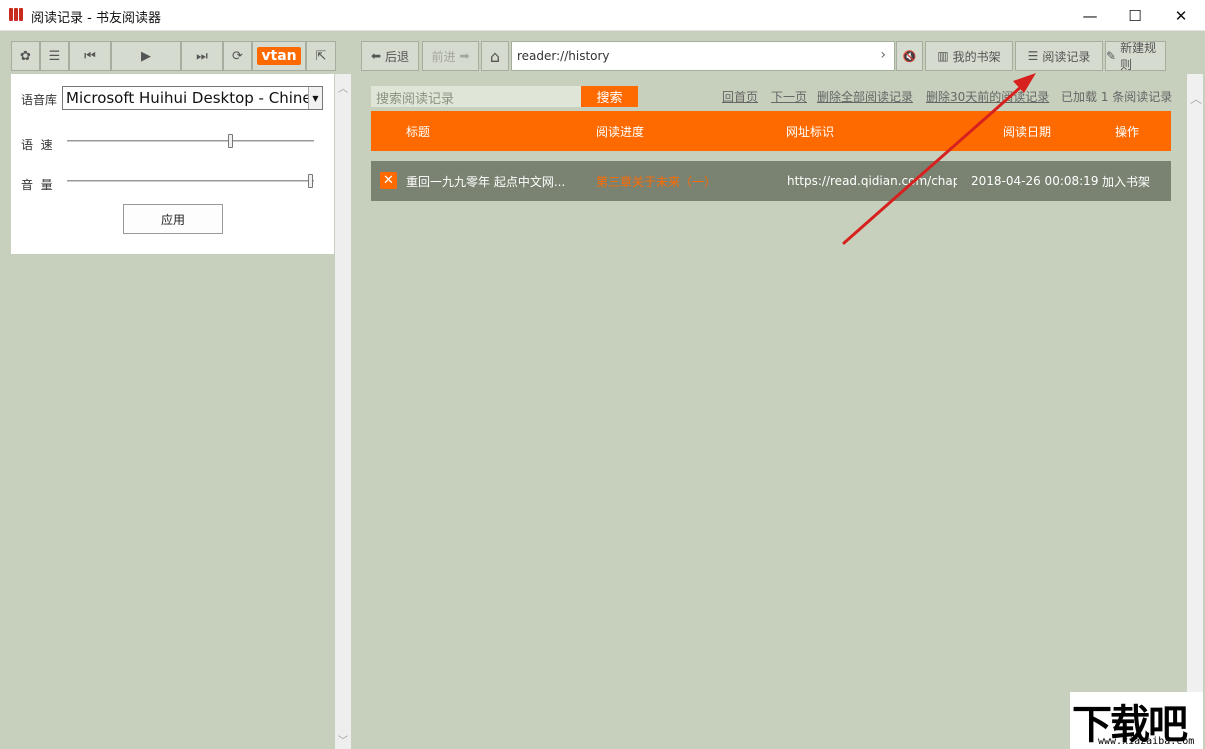  I want to click on gear-icon: ✿, so click(25, 56).